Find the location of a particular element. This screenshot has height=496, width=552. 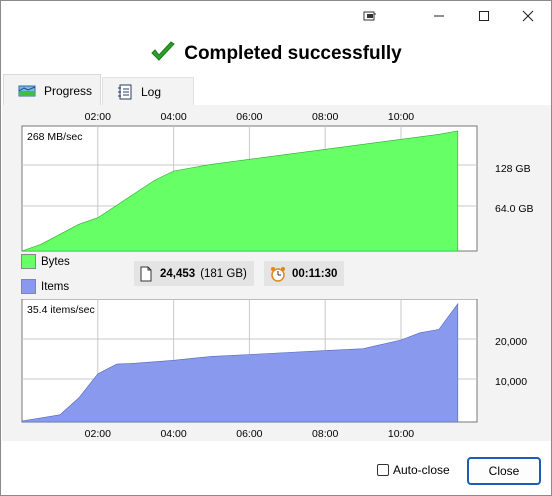

autoclose-checkbox: Auto-close is located at coordinates (413, 470).